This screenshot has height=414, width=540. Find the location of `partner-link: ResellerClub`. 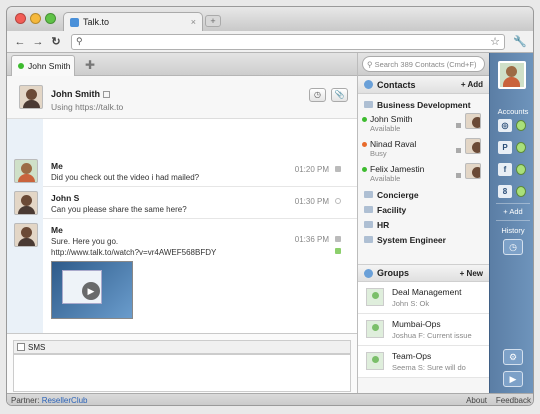

partner-link: ResellerClub is located at coordinates (65, 400).